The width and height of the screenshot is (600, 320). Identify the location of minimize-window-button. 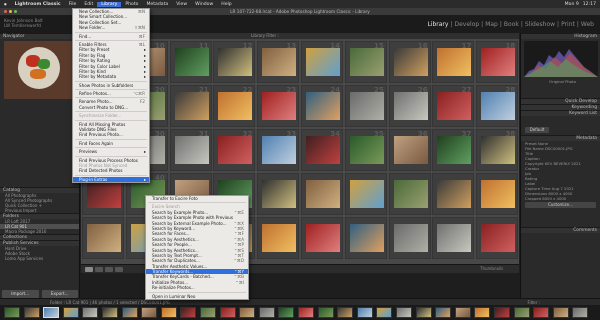
(10, 11).